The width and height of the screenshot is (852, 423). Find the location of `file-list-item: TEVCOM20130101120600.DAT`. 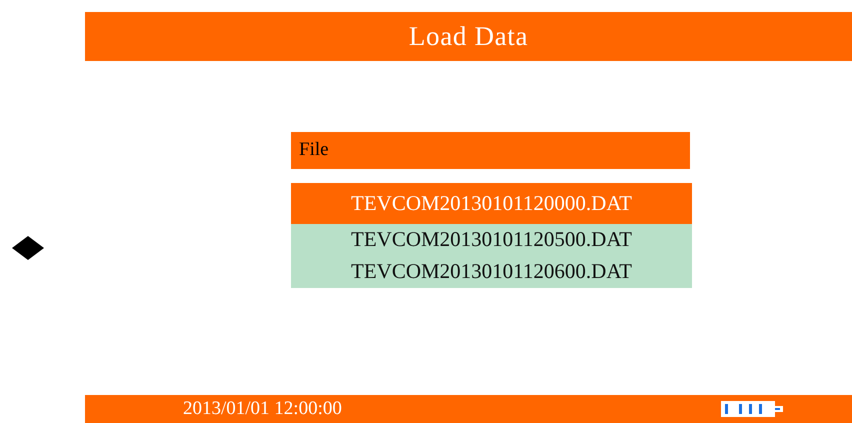

file-list-item: TEVCOM20130101120600.DAT is located at coordinates (491, 272).